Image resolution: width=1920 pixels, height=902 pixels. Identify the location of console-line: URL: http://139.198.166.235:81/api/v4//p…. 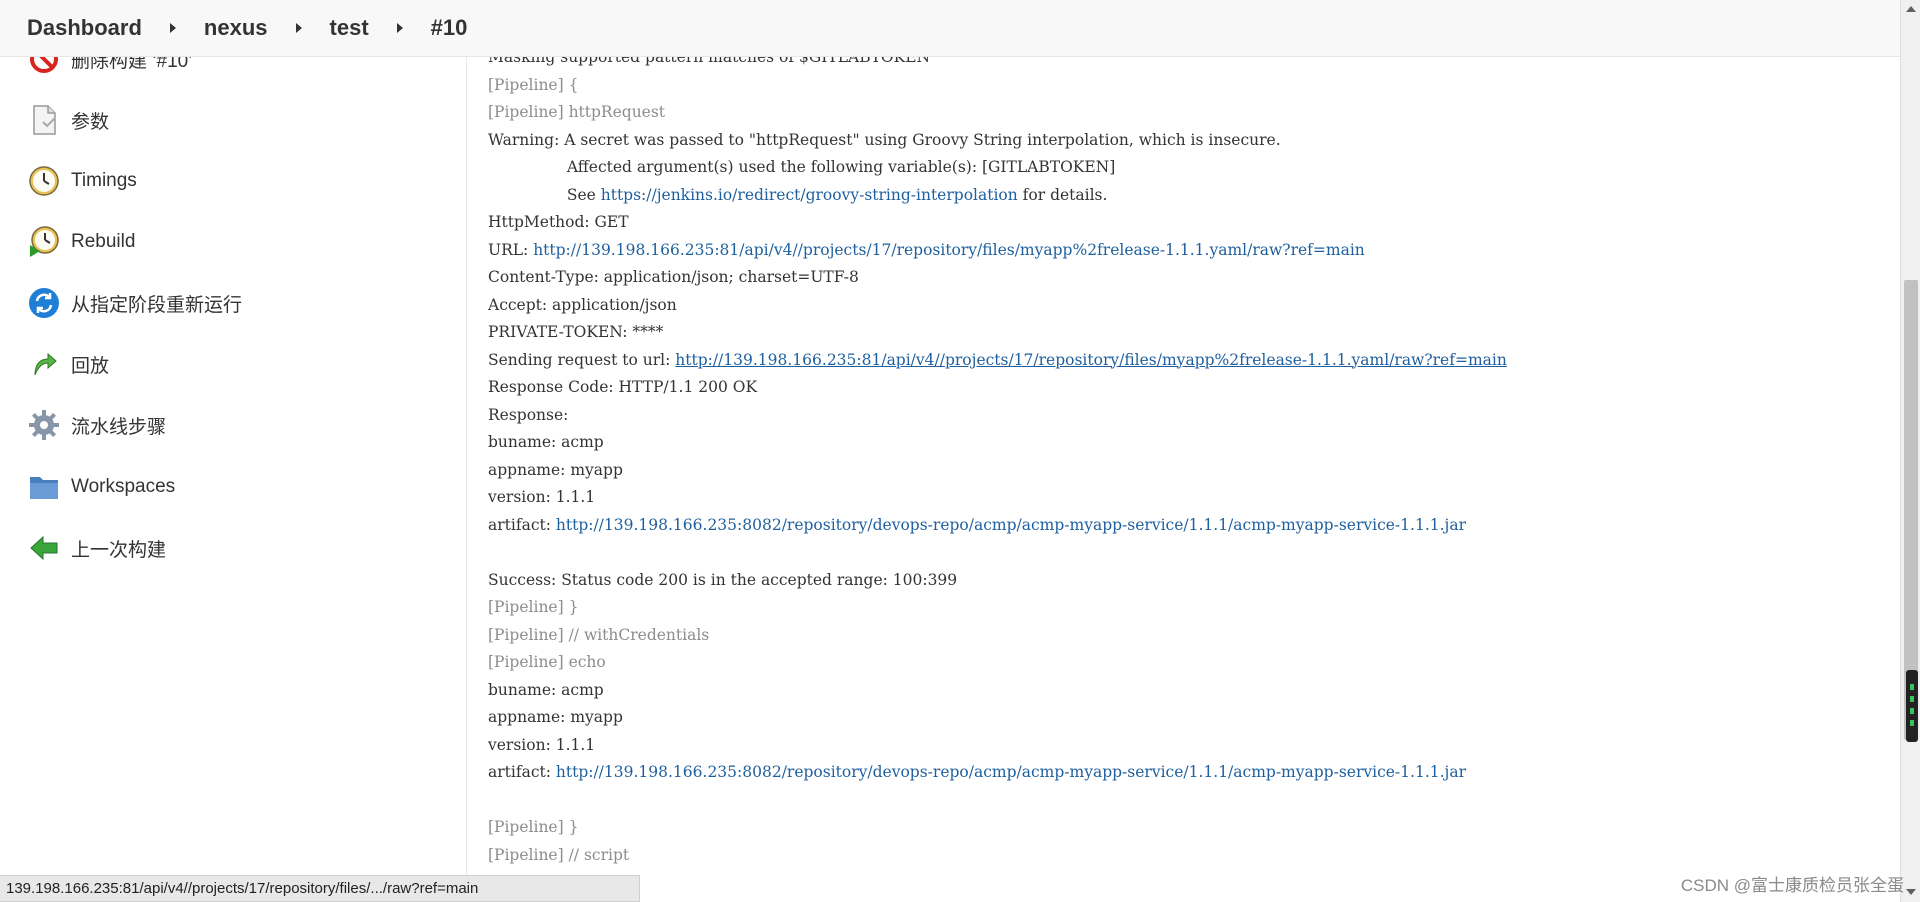
(926, 250).